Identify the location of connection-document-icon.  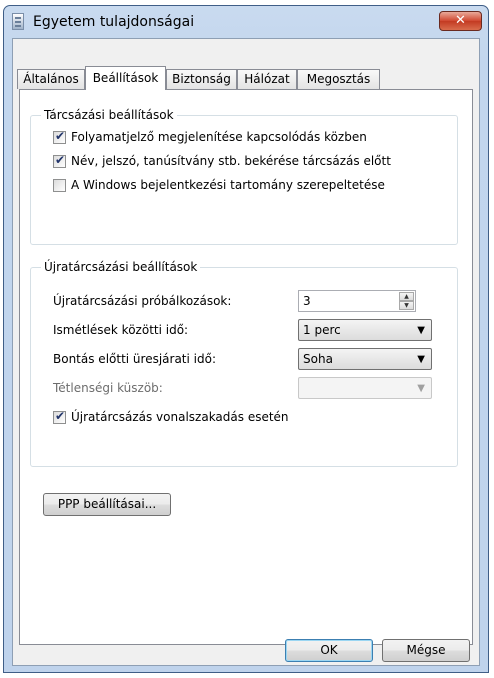
(18, 21).